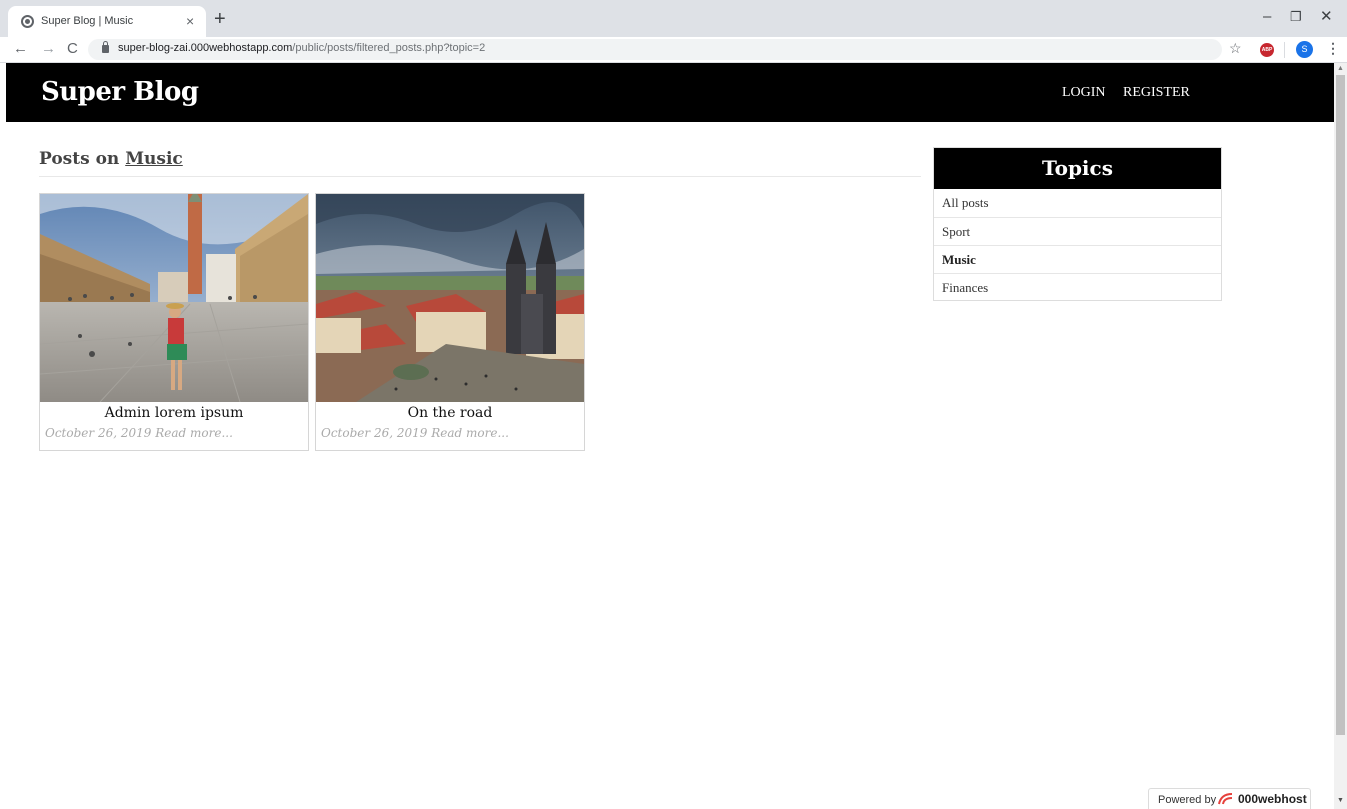  What do you see at coordinates (1304, 49) in the screenshot?
I see `profile-avatar: S` at bounding box center [1304, 49].